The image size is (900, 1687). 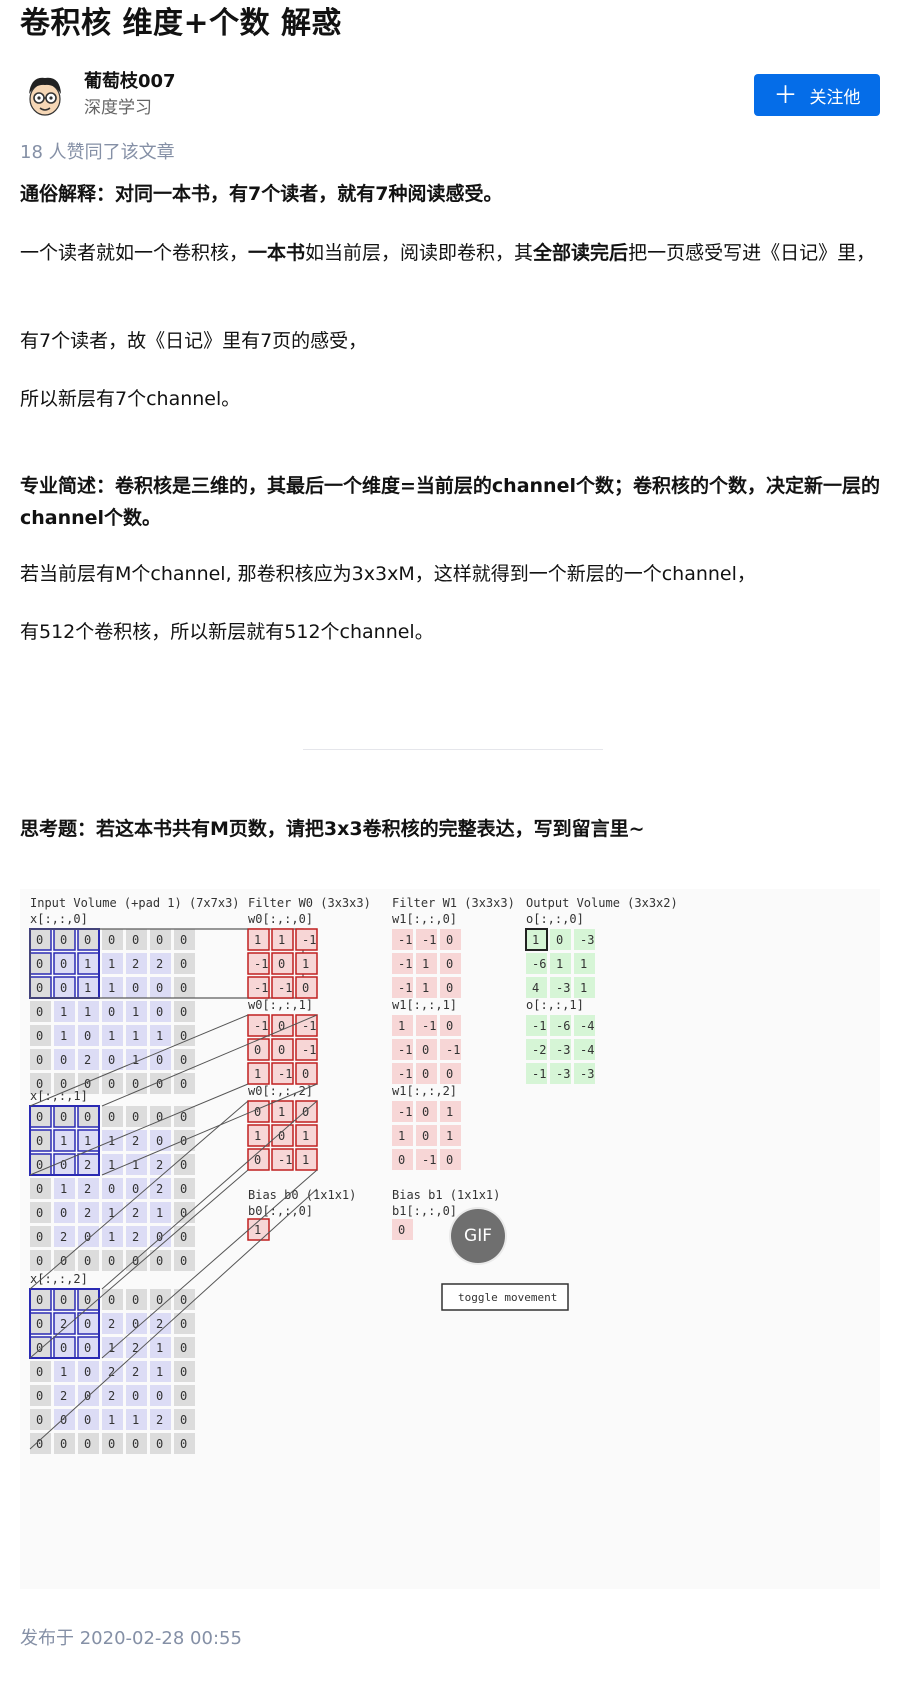 I want to click on bias-b0-title: Bias b0 (1x1x1), so click(x=302, y=1195).